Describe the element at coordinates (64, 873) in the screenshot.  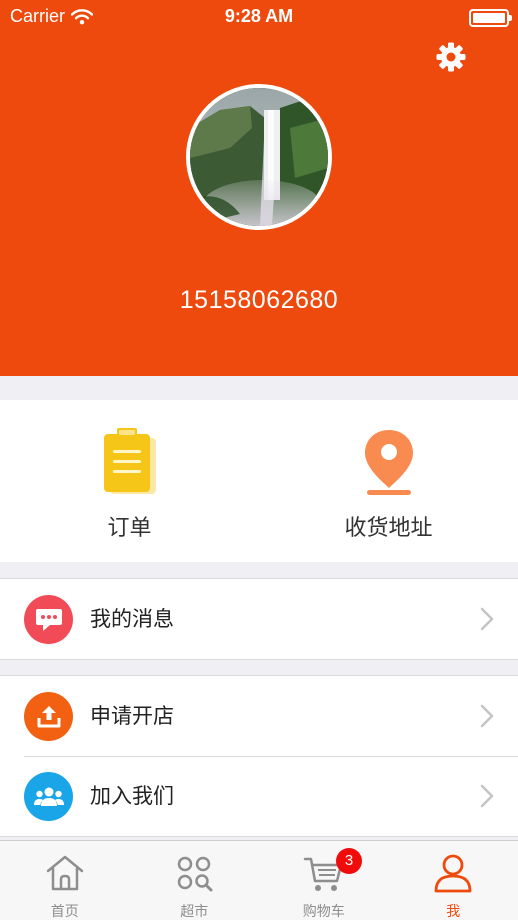
I see `home-icon` at that location.